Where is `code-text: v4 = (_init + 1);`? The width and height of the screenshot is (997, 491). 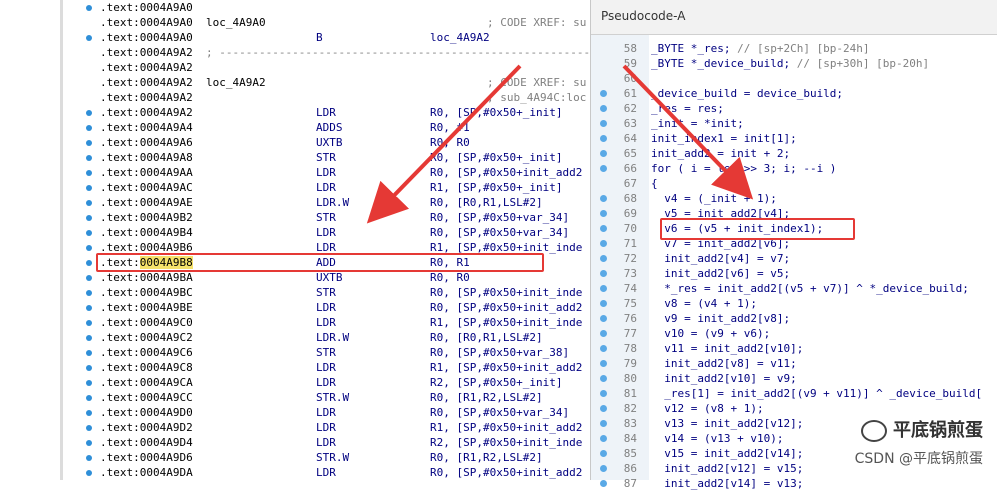 code-text: v4 = (_init + 1); is located at coordinates (714, 198).